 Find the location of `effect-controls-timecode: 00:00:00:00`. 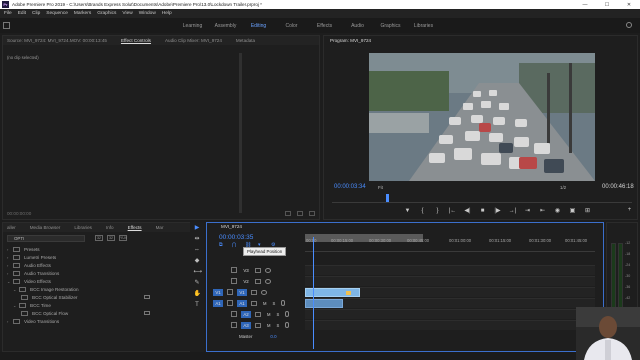

effect-controls-timecode: 00:00:00:00 is located at coordinates (19, 213).